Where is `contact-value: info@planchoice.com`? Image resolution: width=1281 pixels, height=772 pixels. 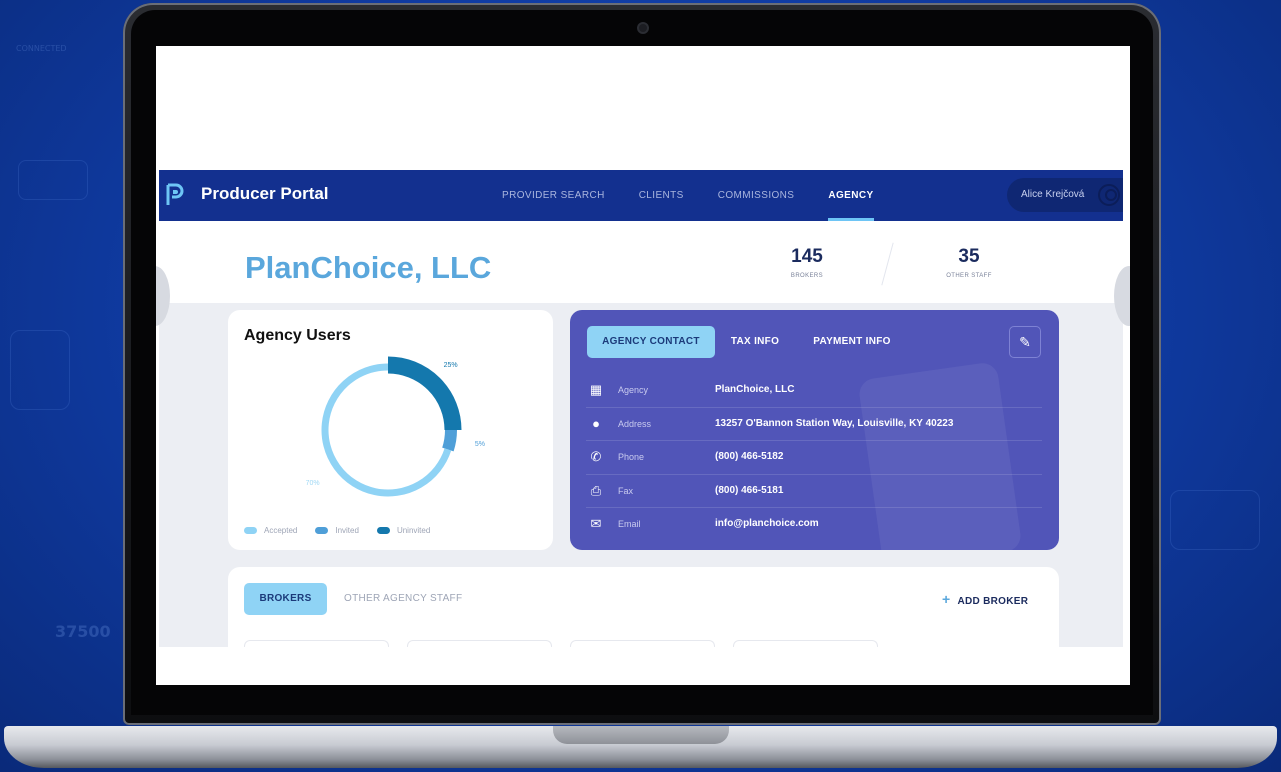
contact-value: info@planchoice.com is located at coordinates (767, 523).